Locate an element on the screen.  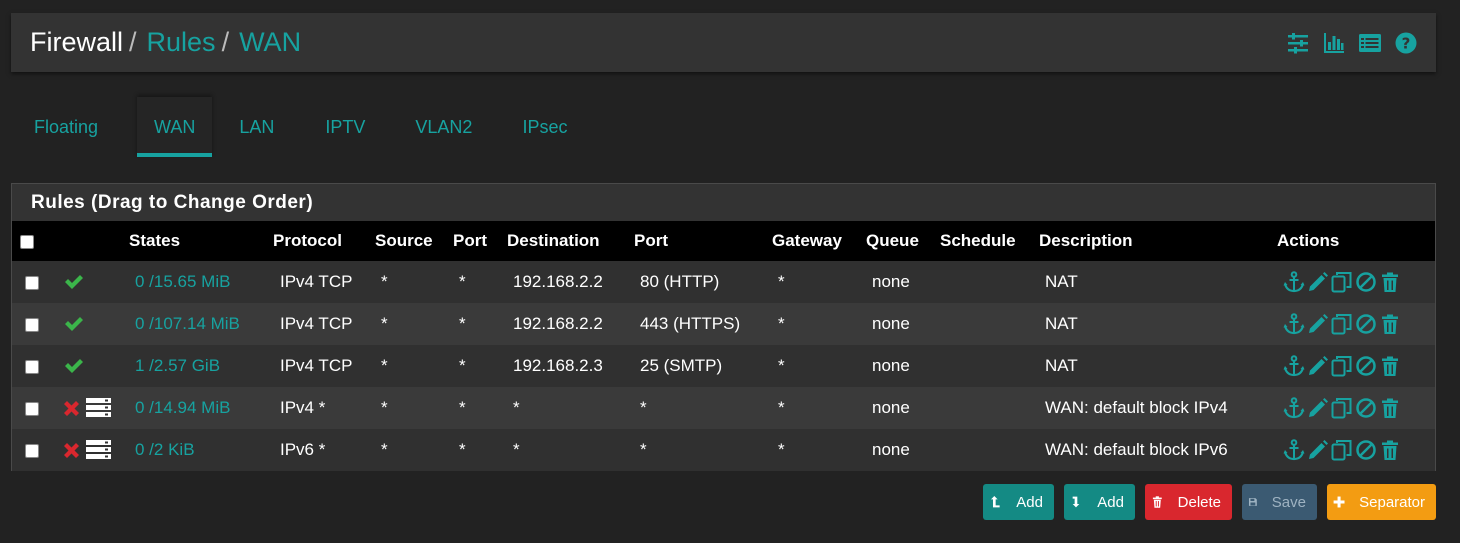
tab-floating: Floating is located at coordinates (66, 127).